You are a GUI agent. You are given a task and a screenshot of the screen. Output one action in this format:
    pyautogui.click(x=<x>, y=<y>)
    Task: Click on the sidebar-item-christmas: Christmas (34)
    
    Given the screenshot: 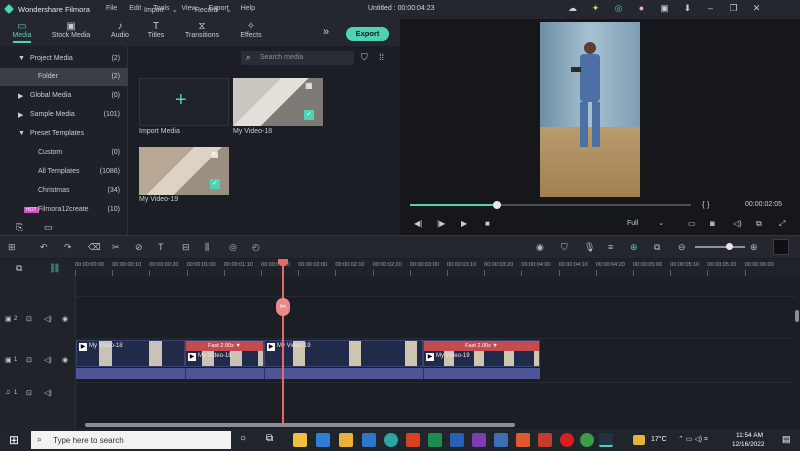 What is the action you would take?
    pyautogui.click(x=64, y=191)
    